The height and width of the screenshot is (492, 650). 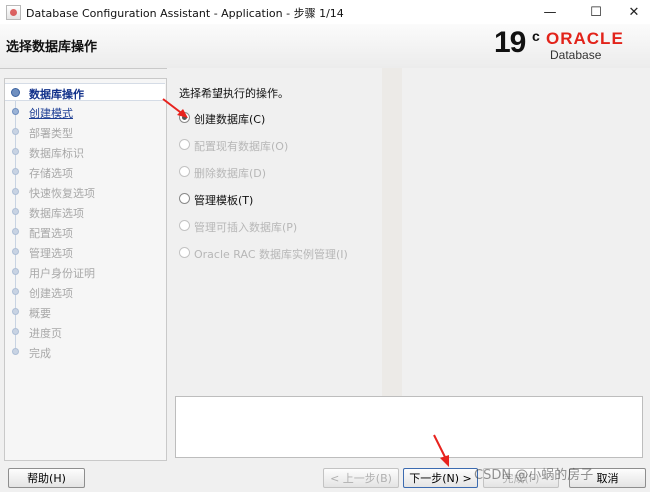 What do you see at coordinates (51, 133) in the screenshot?
I see `nav-step-label: 部署类型` at bounding box center [51, 133].